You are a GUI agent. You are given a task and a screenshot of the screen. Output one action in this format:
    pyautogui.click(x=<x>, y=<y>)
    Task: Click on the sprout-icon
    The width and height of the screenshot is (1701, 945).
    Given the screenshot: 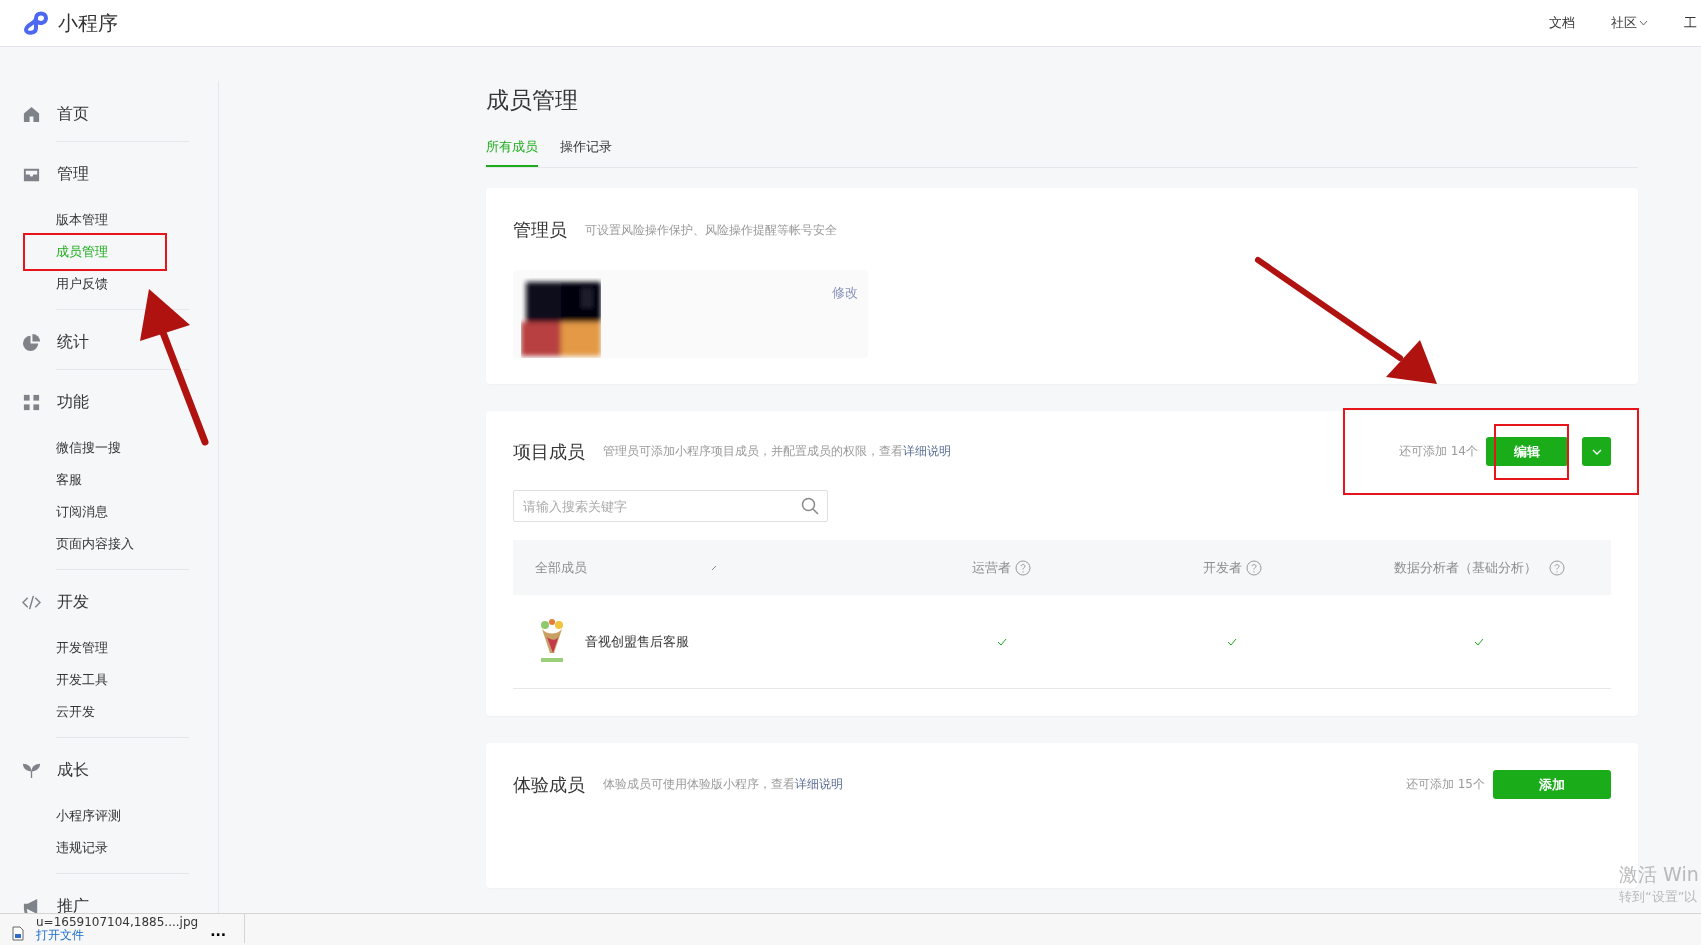 What is the action you would take?
    pyautogui.click(x=31, y=770)
    